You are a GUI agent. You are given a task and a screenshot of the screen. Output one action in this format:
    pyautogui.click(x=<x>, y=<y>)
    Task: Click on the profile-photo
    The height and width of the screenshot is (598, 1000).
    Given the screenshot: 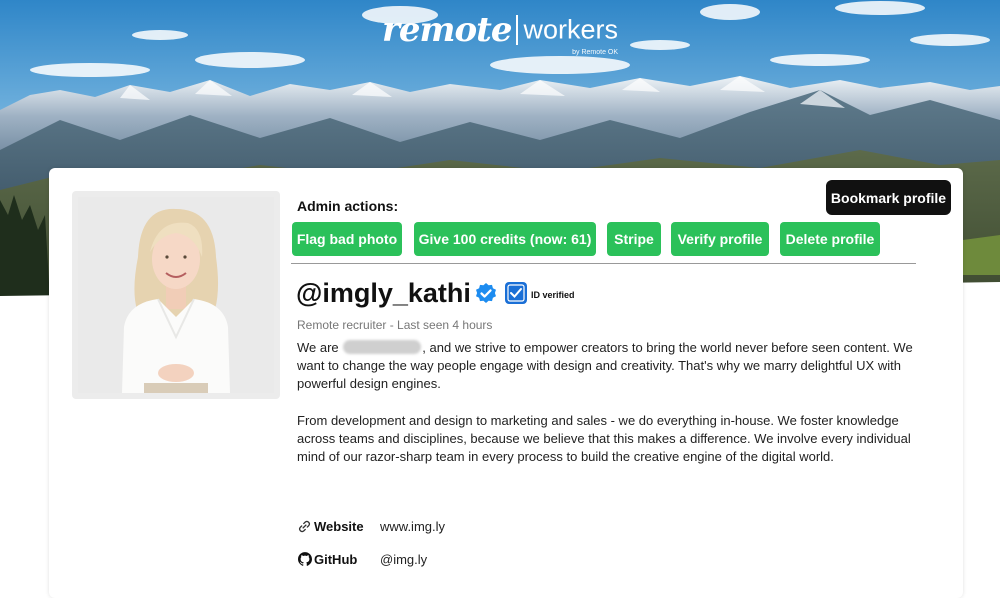 What is the action you would take?
    pyautogui.click(x=176, y=295)
    